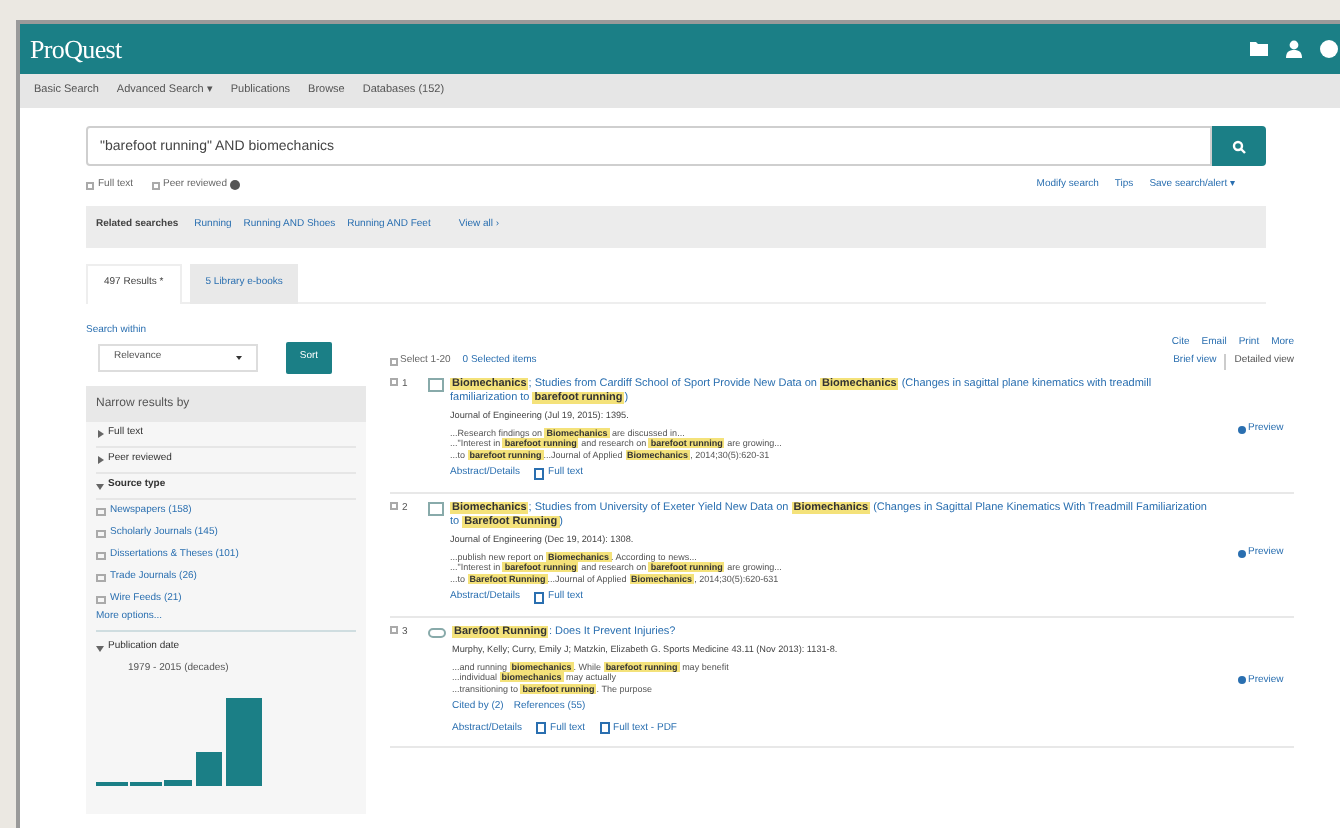  I want to click on search-button, so click(1239, 146).